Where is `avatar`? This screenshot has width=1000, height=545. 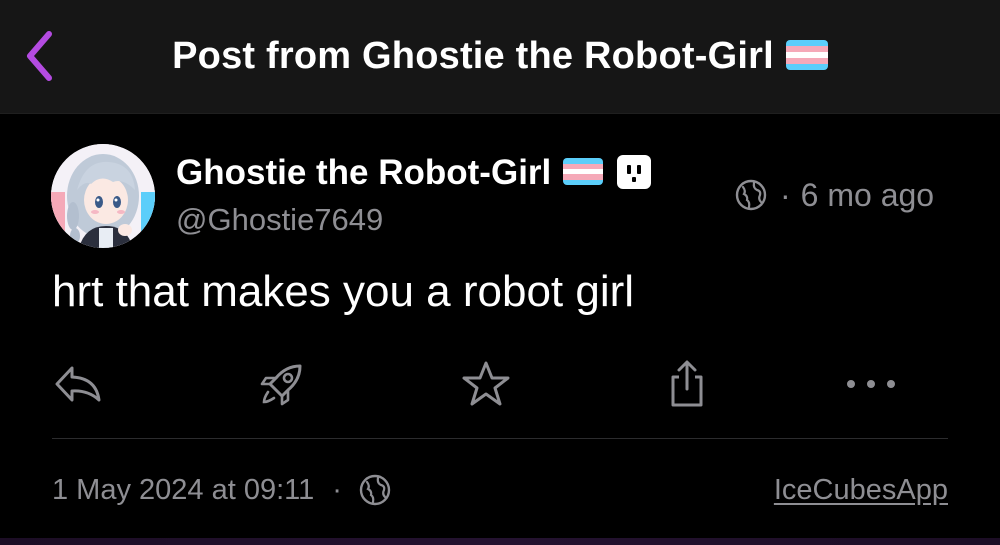
avatar is located at coordinates (103, 196).